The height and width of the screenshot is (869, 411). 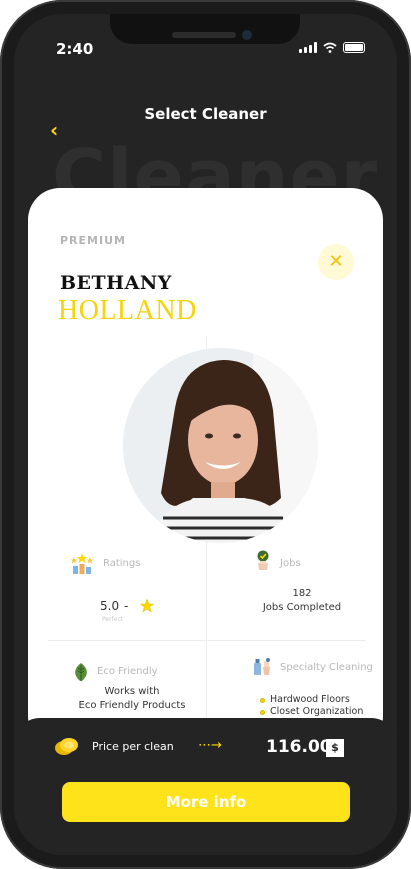 I want to click on jobs-badge-icon, so click(x=263, y=560).